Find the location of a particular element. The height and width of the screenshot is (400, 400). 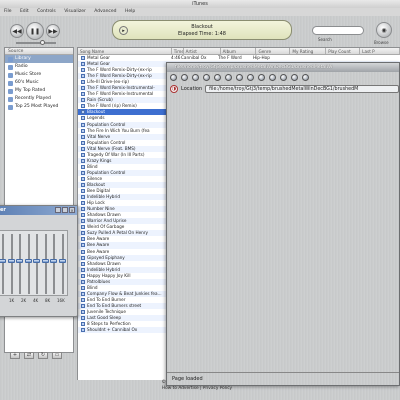

column-my-rating: My Rating is located at coordinates (308, 51).